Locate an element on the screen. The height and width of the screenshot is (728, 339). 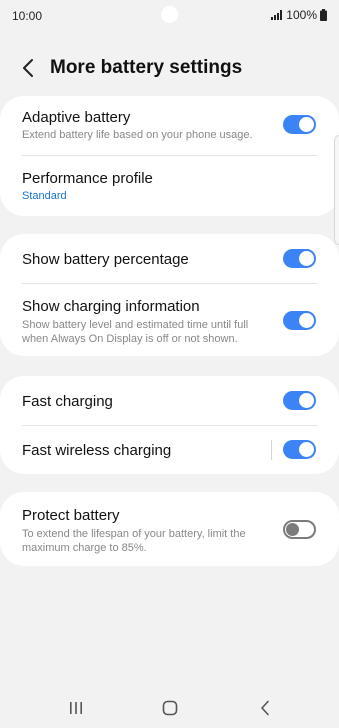
fast-wireless-charging-row: Fast wireless charging is located at coordinates (169, 450).